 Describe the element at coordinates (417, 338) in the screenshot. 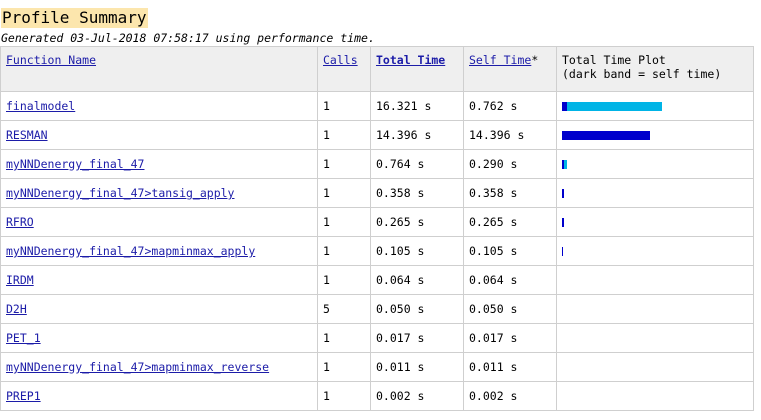

I see `total-cell: 0.017 s` at that location.